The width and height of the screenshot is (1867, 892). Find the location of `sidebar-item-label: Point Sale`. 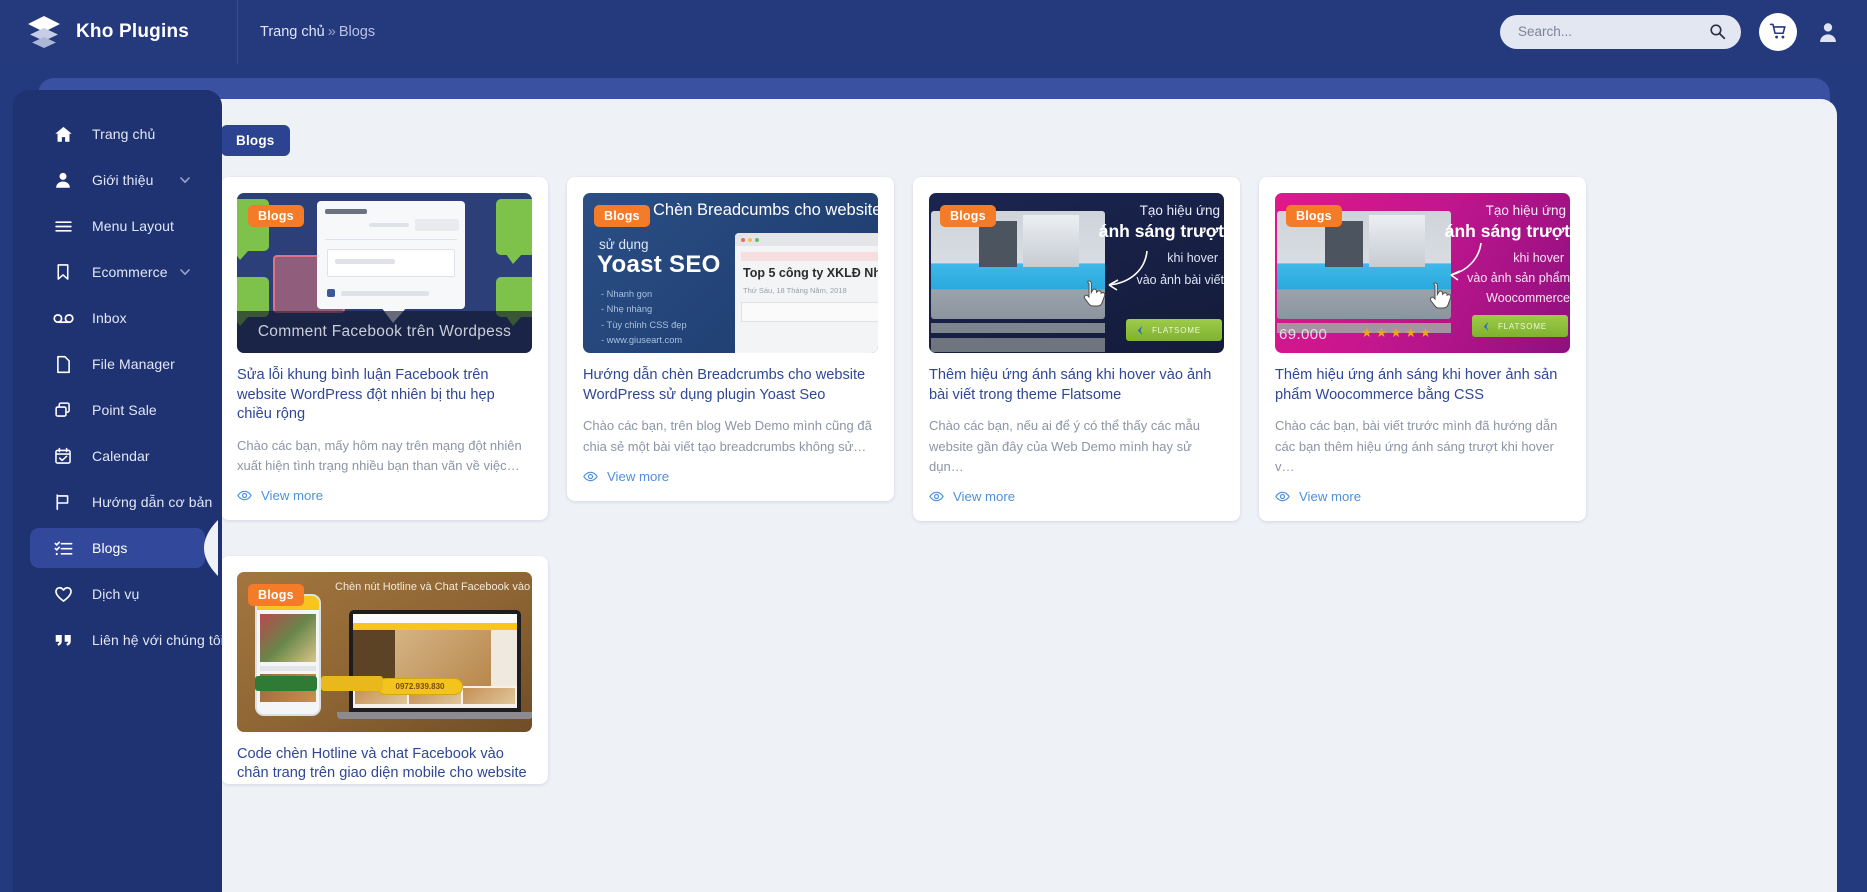

sidebar-item-label: Point Sale is located at coordinates (124, 410).